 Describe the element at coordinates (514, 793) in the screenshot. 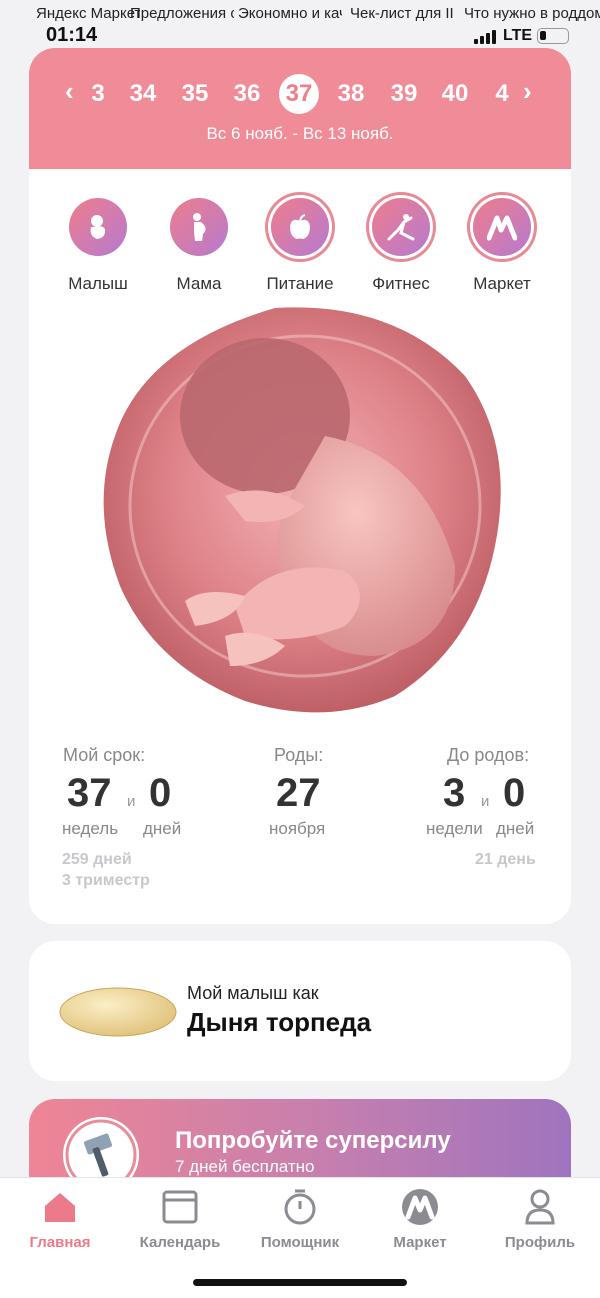

I see `until-days: 0` at that location.